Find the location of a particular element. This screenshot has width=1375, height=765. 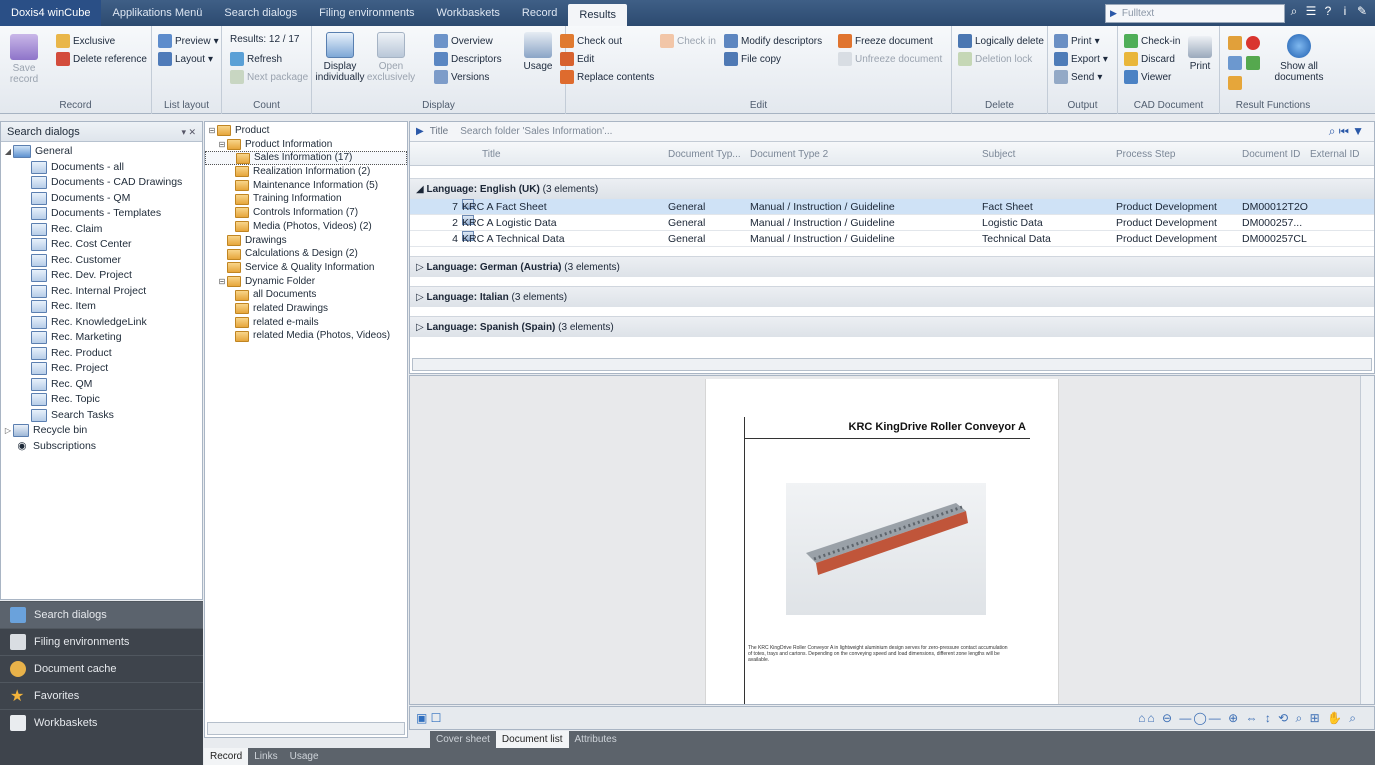

arrows-icon is located at coordinates (1235, 63).